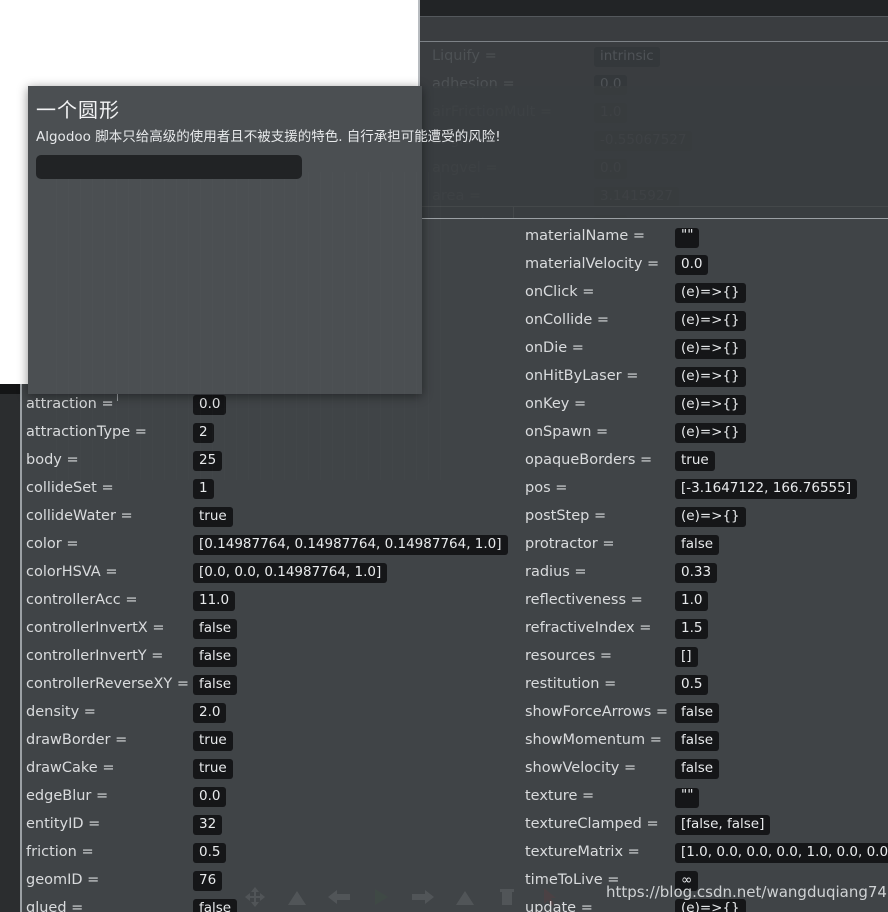 The height and width of the screenshot is (912, 888). What do you see at coordinates (766, 489) in the screenshot?
I see `property-value: [-3.1647122, 166.76555]` at bounding box center [766, 489].